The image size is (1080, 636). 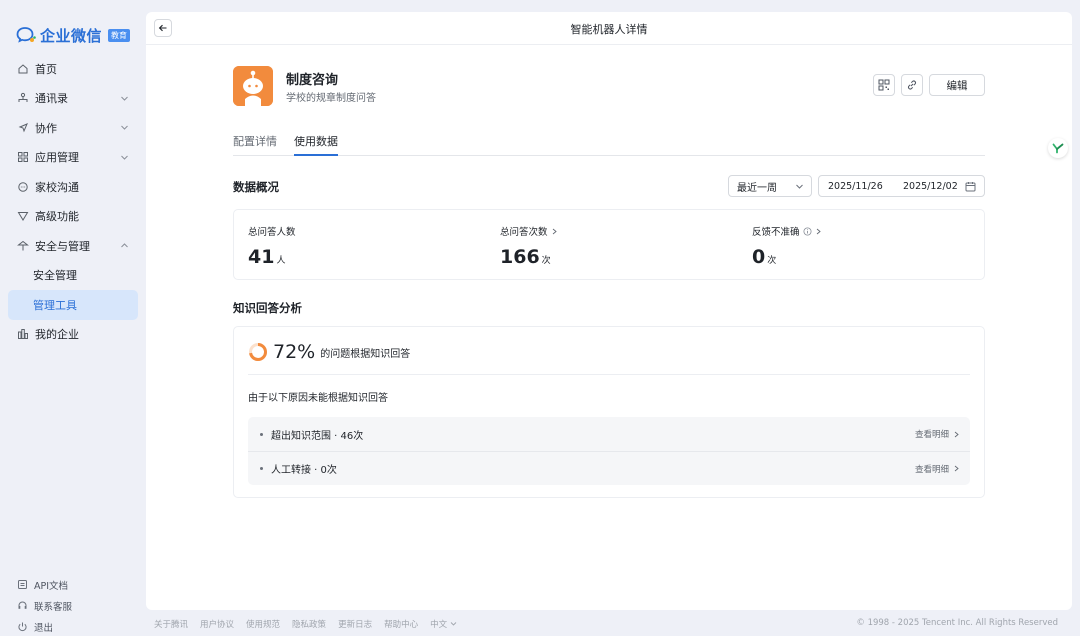 I want to click on sidebar-item-label: 高级功能, so click(x=57, y=217).